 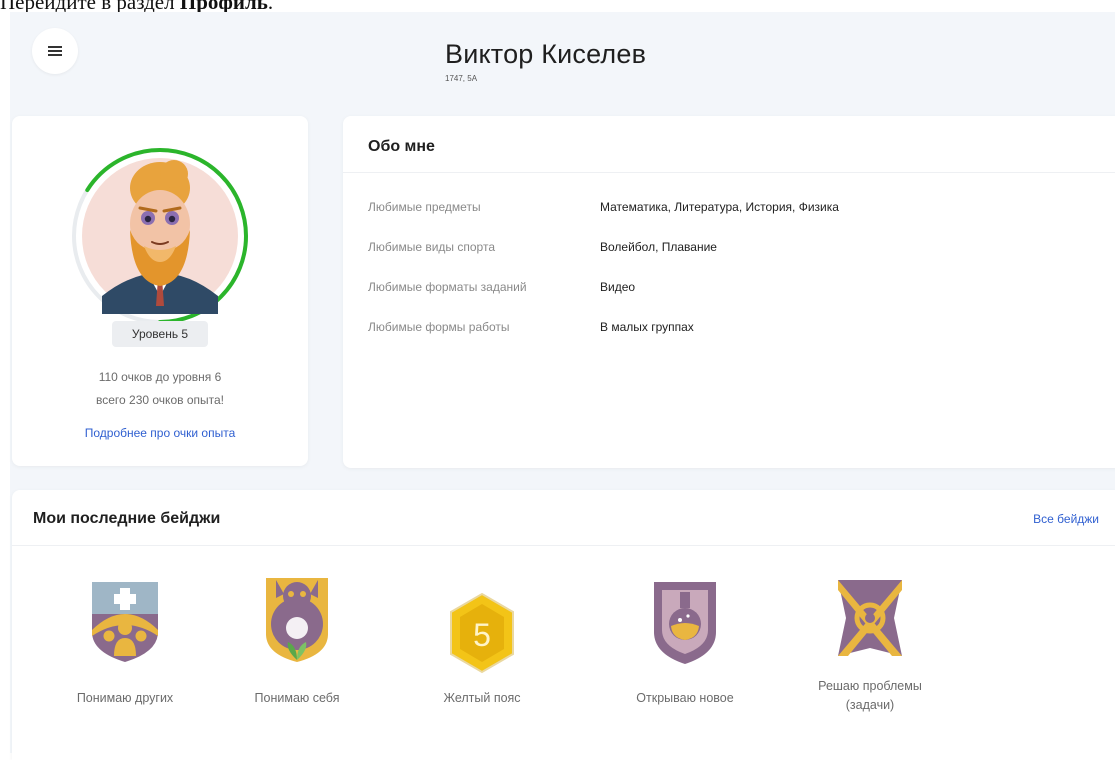 I want to click on points-to-next-level: 110 очков до уровня 6, so click(x=160, y=377).